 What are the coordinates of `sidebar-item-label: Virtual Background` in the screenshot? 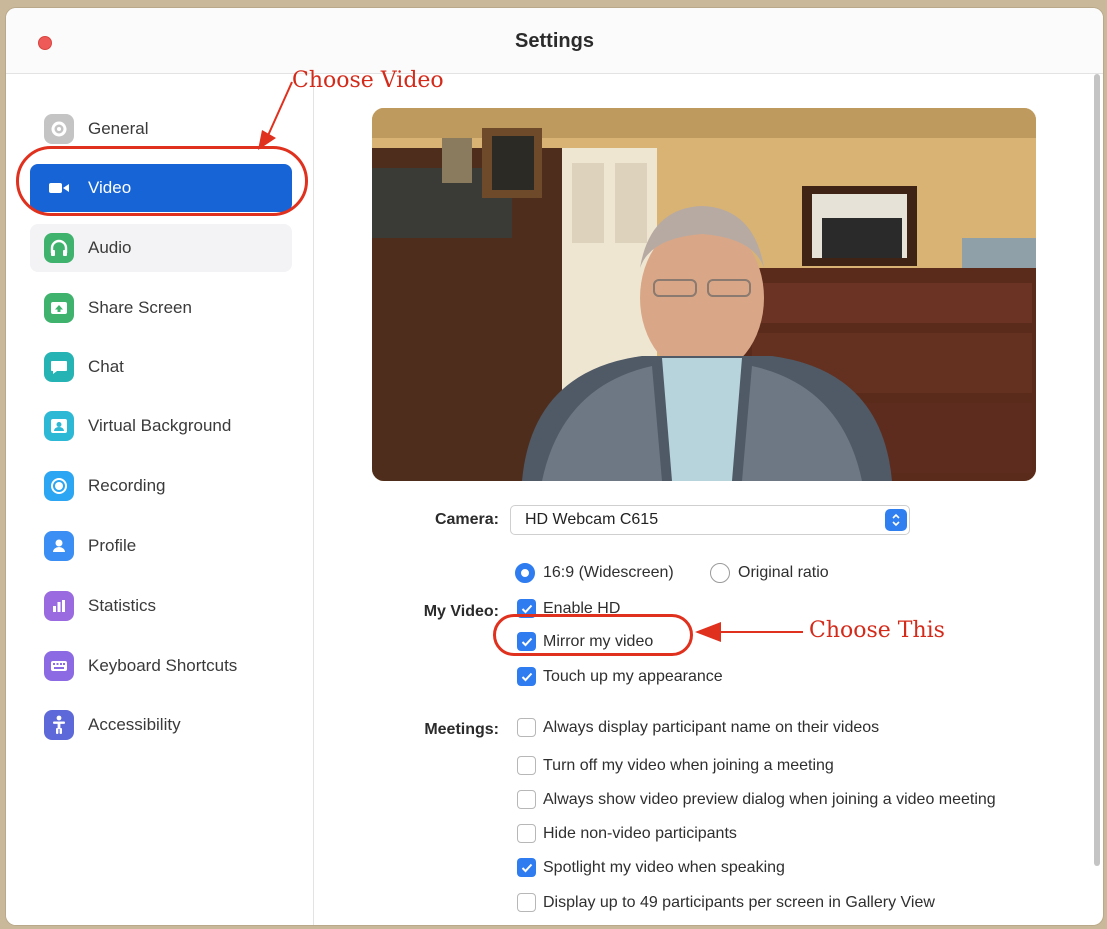 It's located at (160, 425).